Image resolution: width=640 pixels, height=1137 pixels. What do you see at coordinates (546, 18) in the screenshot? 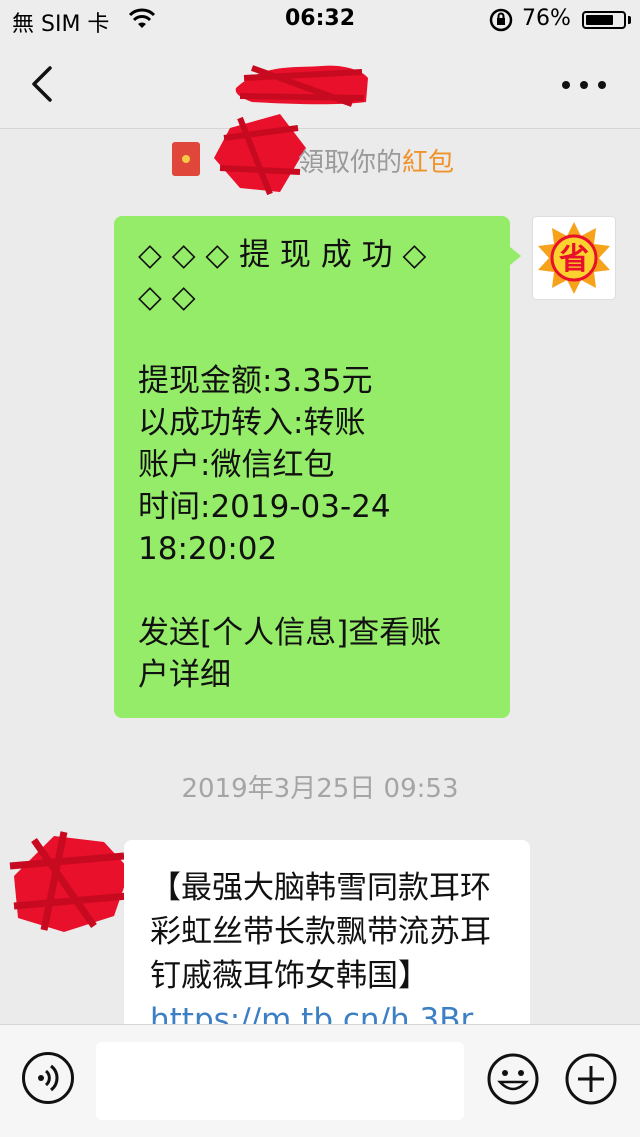
I see `battery-percent: 76%` at bounding box center [546, 18].